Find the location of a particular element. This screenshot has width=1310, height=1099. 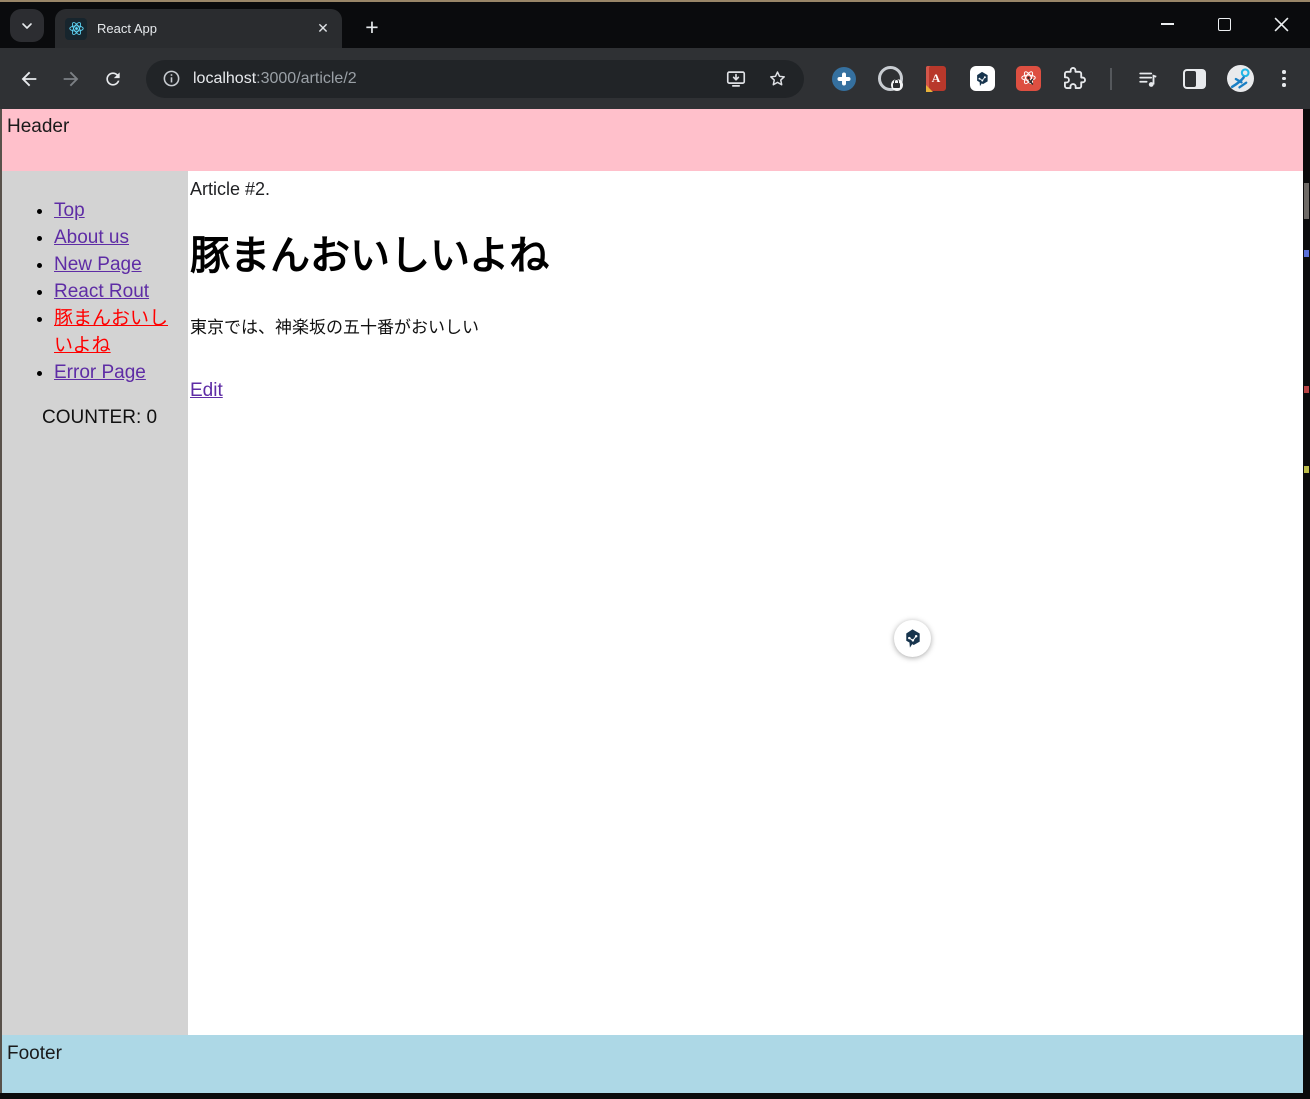

header-label: Header is located at coordinates (38, 126).